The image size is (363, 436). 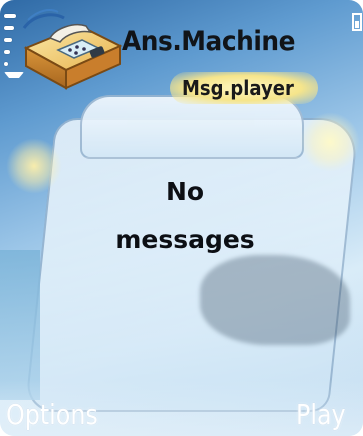 I want to click on wallpaper-panel, so click(x=20, y=325).